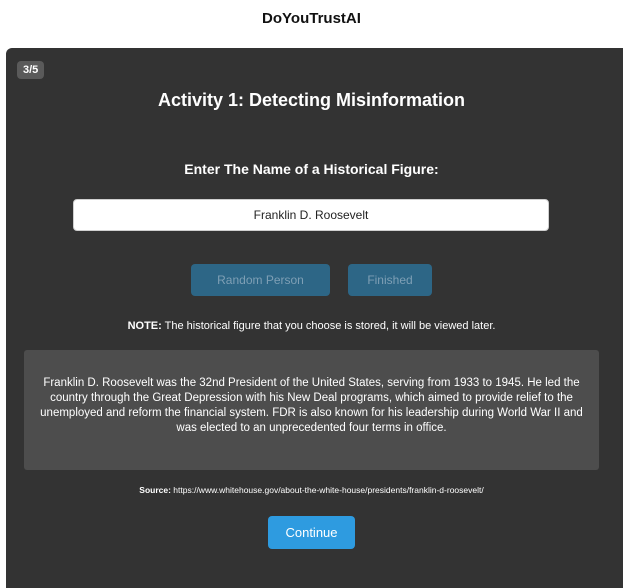  What do you see at coordinates (311, 100) in the screenshot?
I see `activity-title: Activity 1: Detecting Misinformation` at bounding box center [311, 100].